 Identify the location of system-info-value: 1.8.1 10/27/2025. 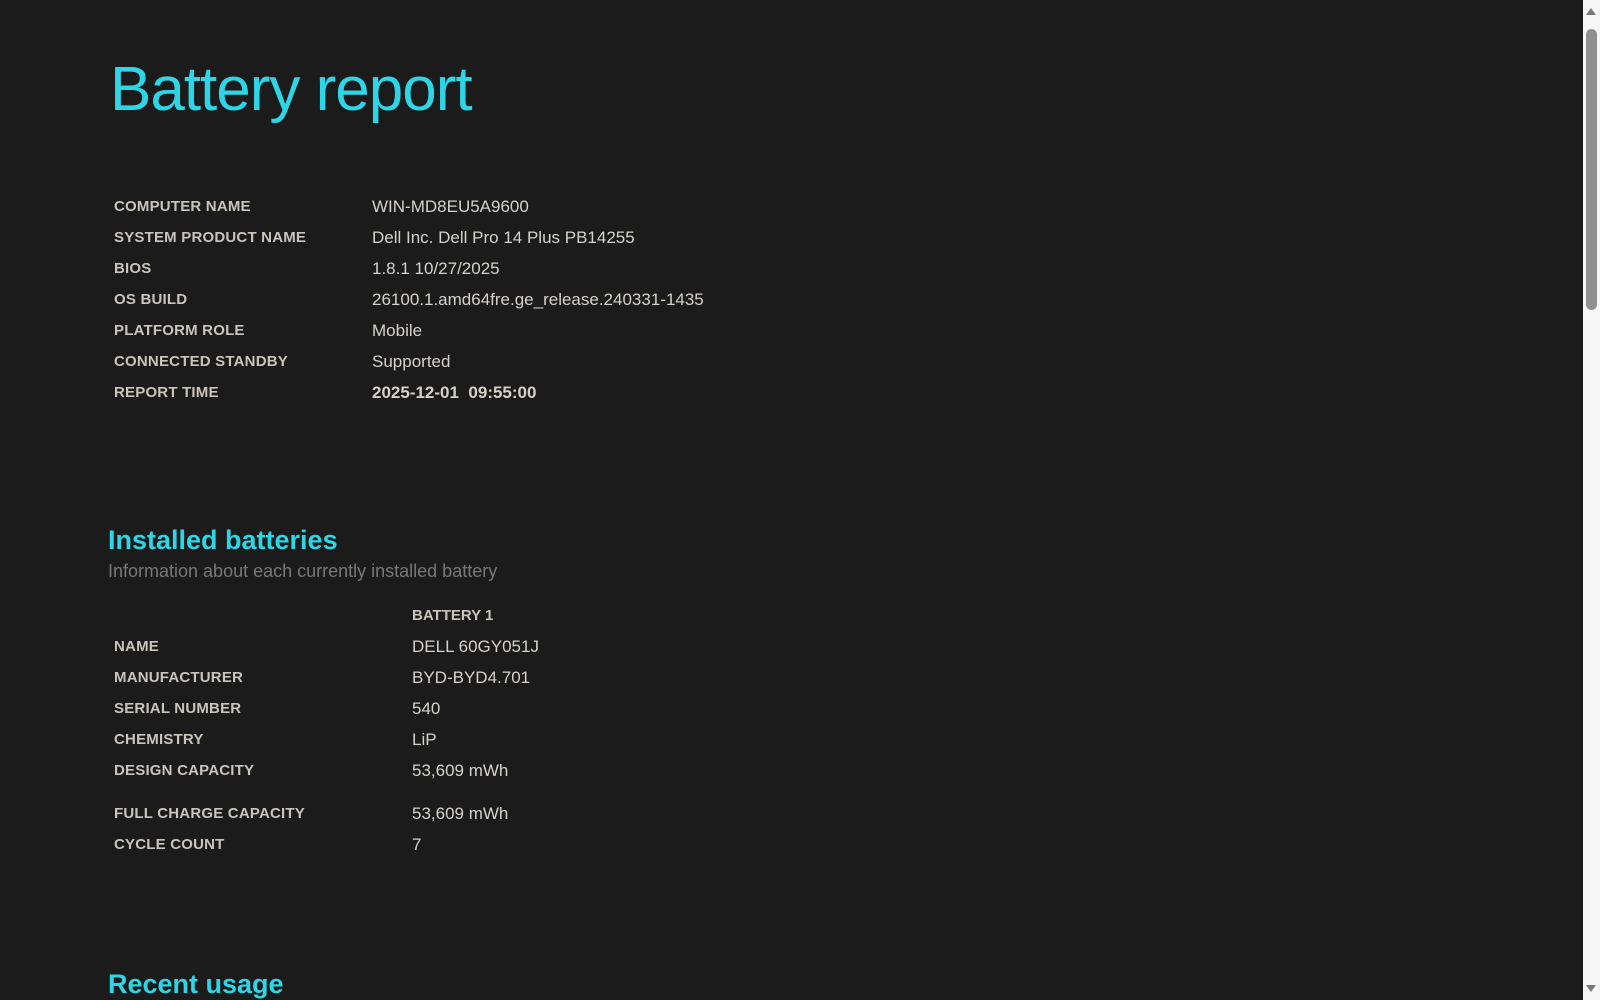
(436, 268).